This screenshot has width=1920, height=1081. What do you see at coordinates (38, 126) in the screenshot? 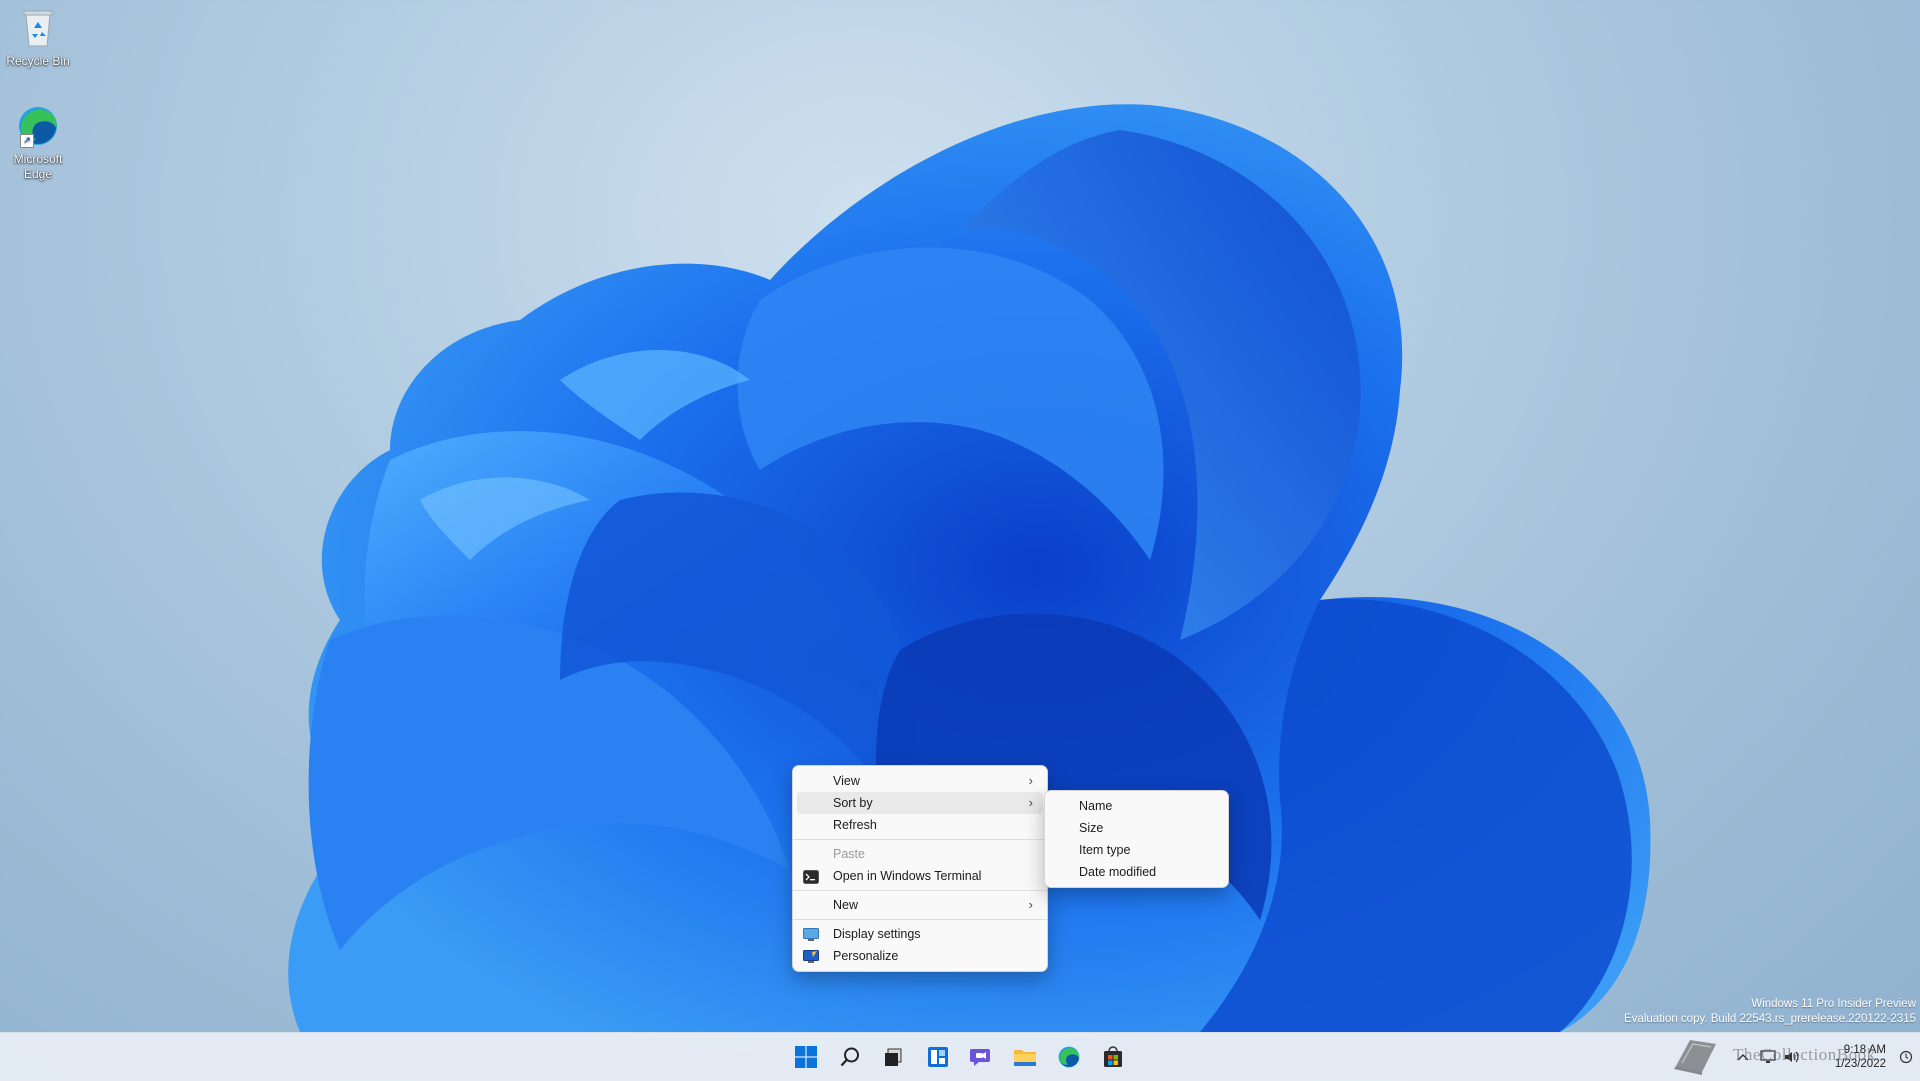
I see `edge-icon: ↗` at bounding box center [38, 126].